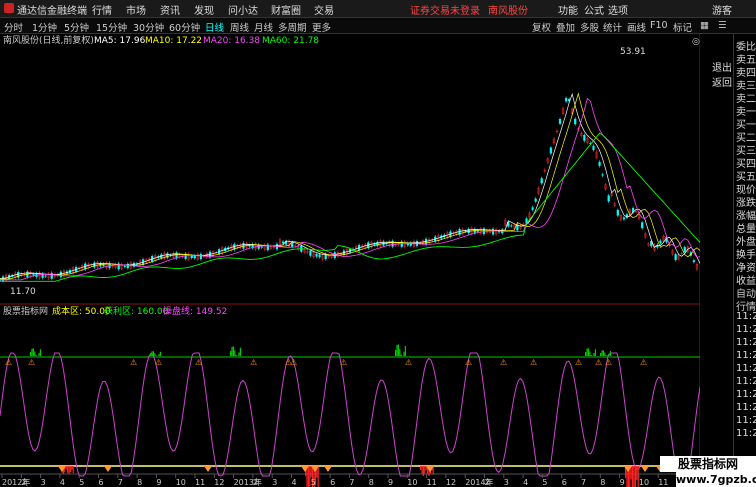 The height and width of the screenshot is (487, 756). I want to click on x-tick-label: 12, so click(219, 482).